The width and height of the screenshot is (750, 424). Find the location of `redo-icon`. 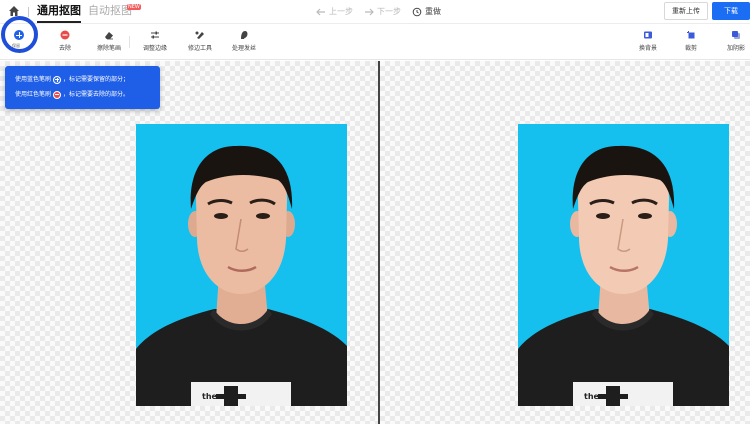

redo-icon is located at coordinates (369, 11).